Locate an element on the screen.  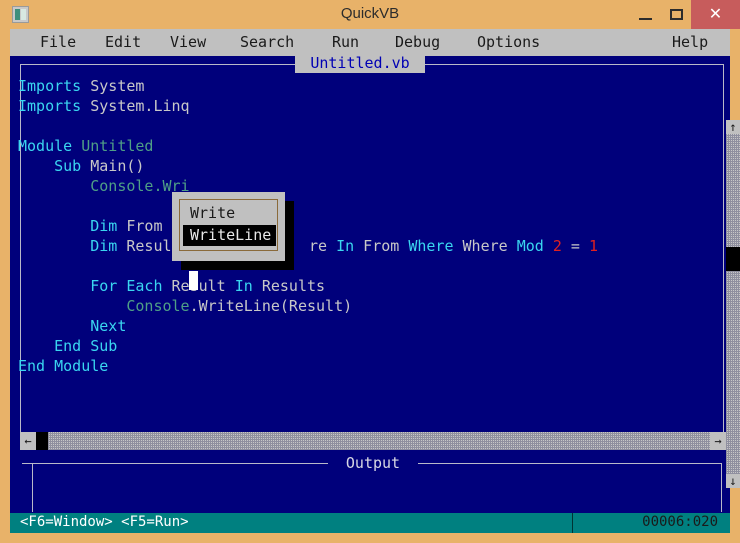
code-token: For is located at coordinates (104, 286).